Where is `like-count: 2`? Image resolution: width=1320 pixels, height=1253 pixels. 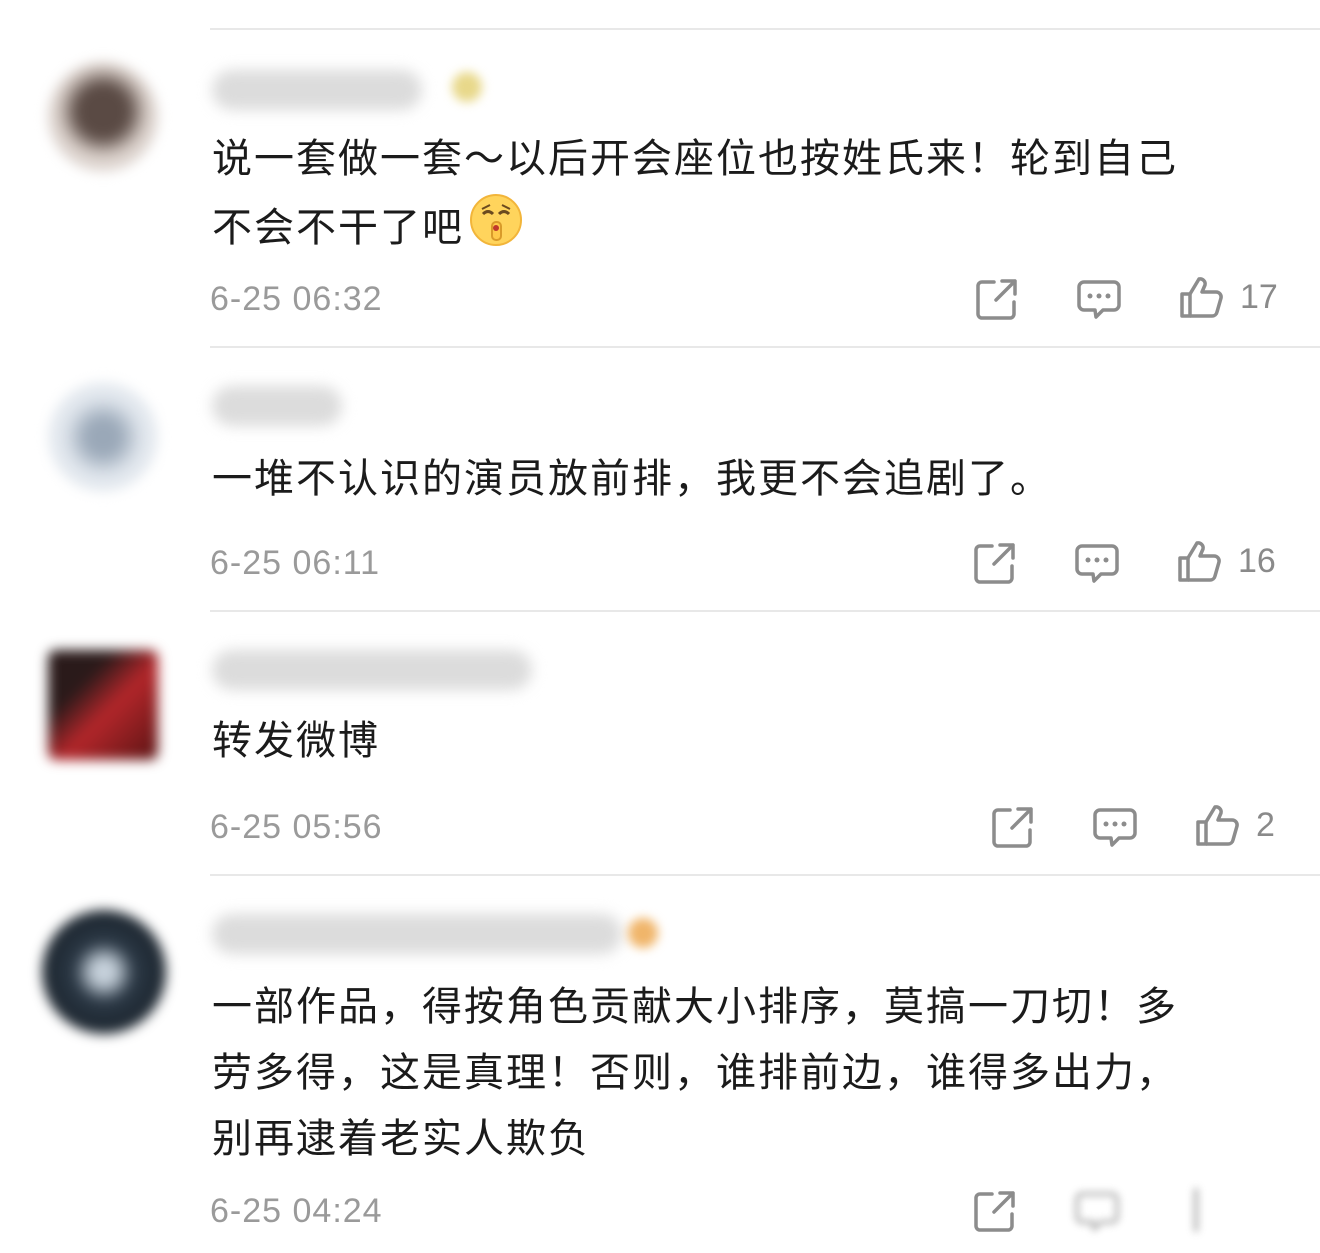
like-count: 2 is located at coordinates (1265, 825).